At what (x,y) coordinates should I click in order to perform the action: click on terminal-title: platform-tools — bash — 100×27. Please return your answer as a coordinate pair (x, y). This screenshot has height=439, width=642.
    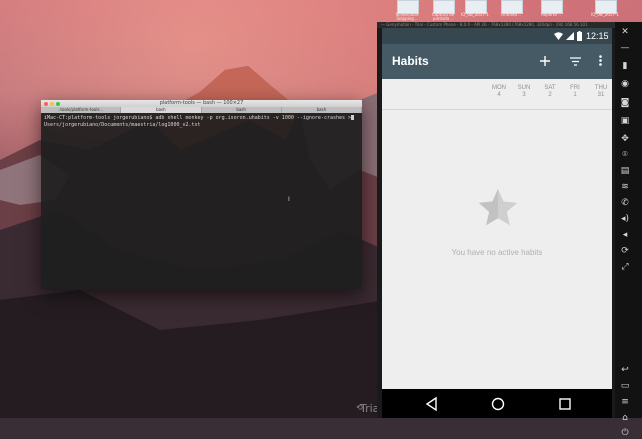
    Looking at the image, I should click on (201, 103).